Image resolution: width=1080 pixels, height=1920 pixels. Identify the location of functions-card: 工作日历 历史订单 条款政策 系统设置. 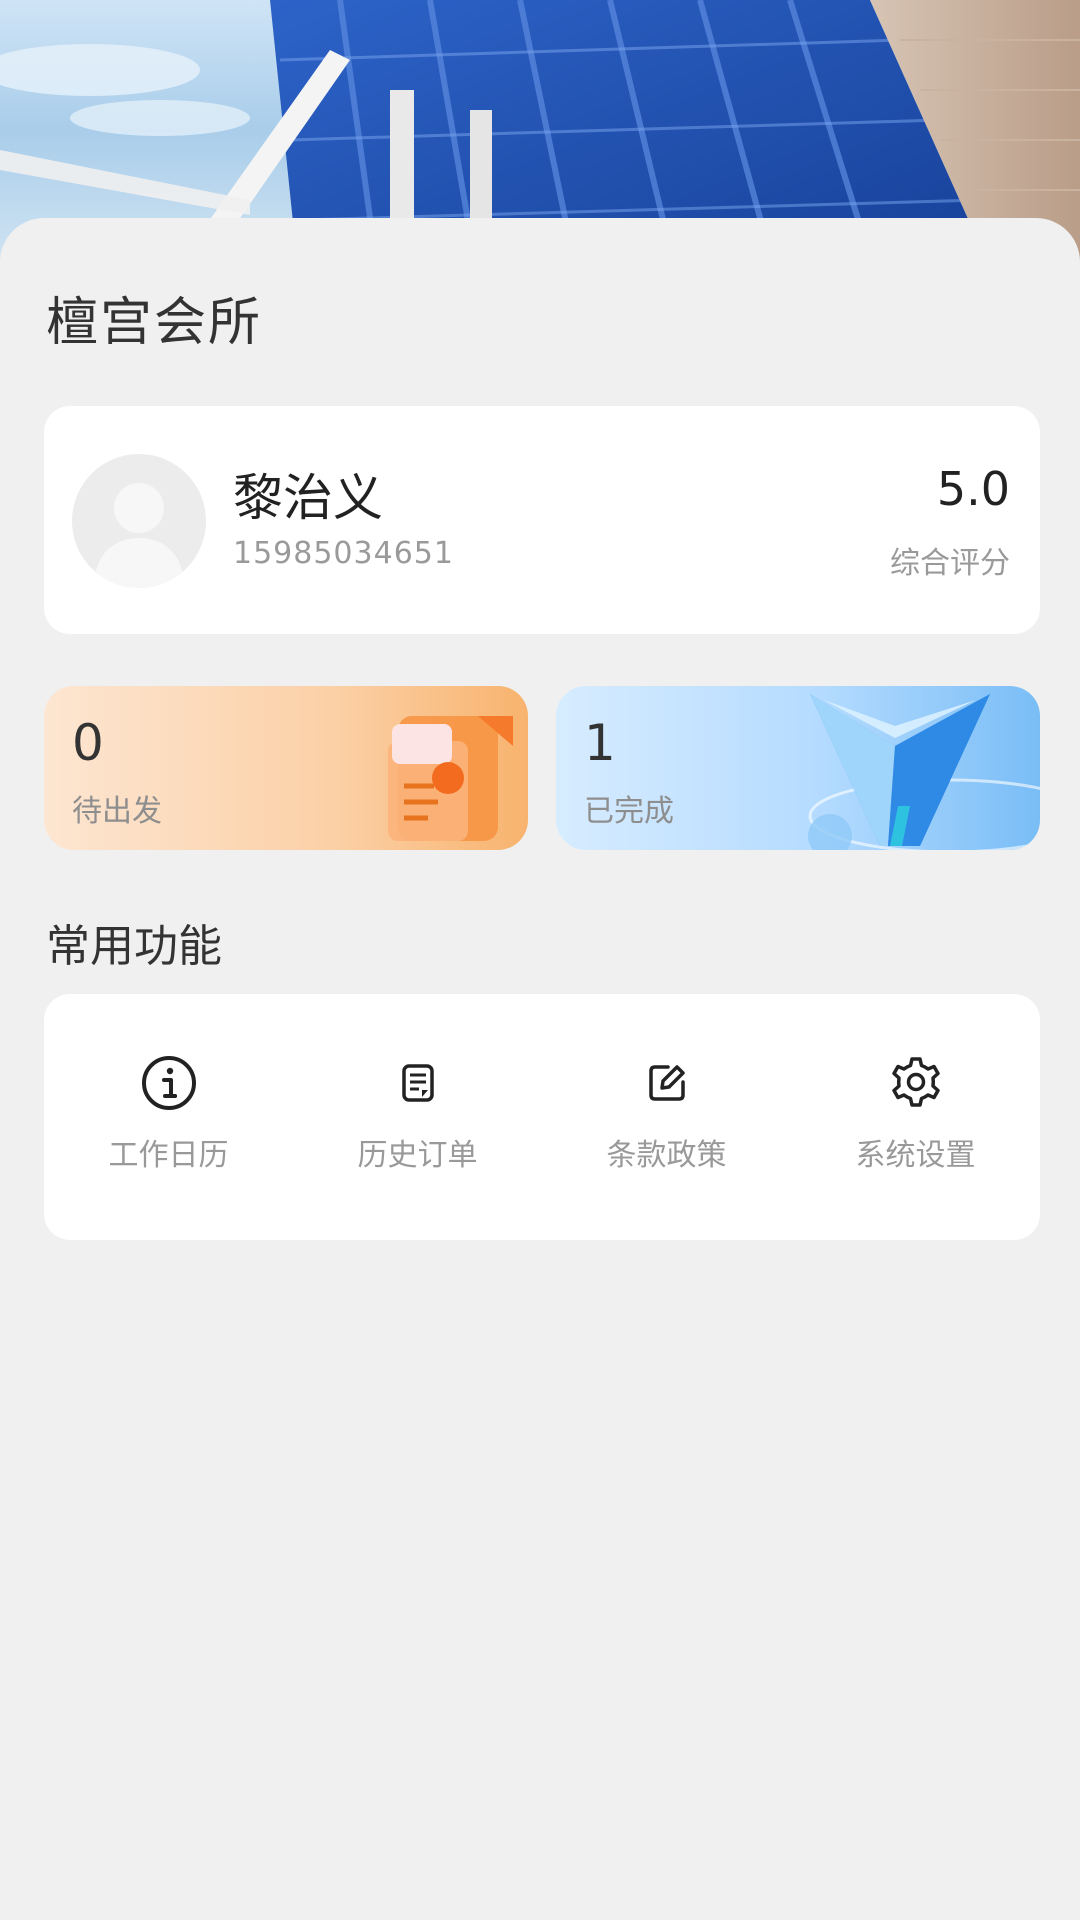
(542, 1117).